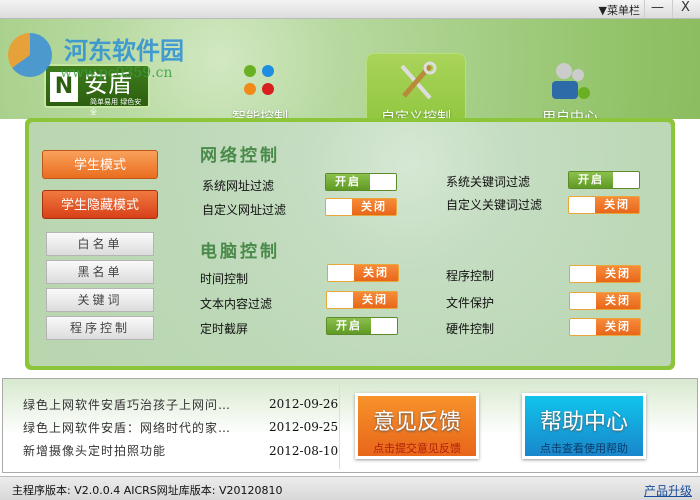  I want to click on watermark-url: www.pc0359.cn, so click(116, 73).